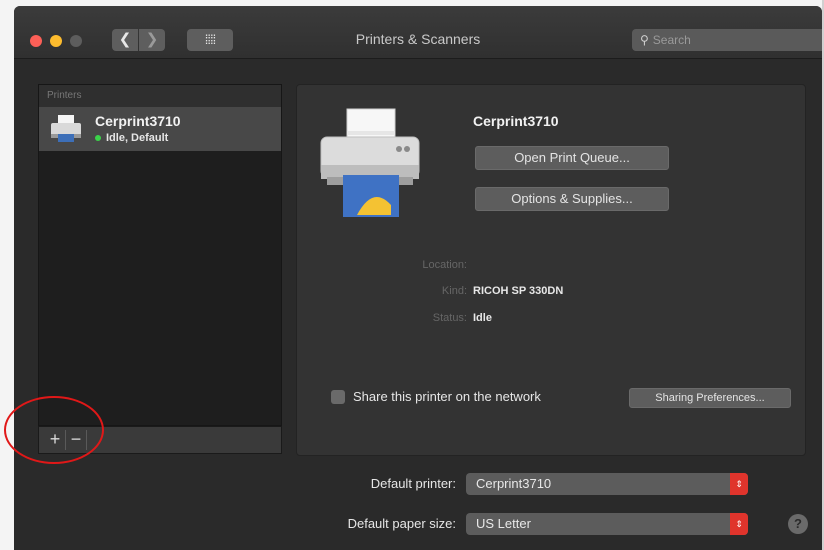  What do you see at coordinates (454, 291) in the screenshot?
I see `kind-label: Kind:` at bounding box center [454, 291].